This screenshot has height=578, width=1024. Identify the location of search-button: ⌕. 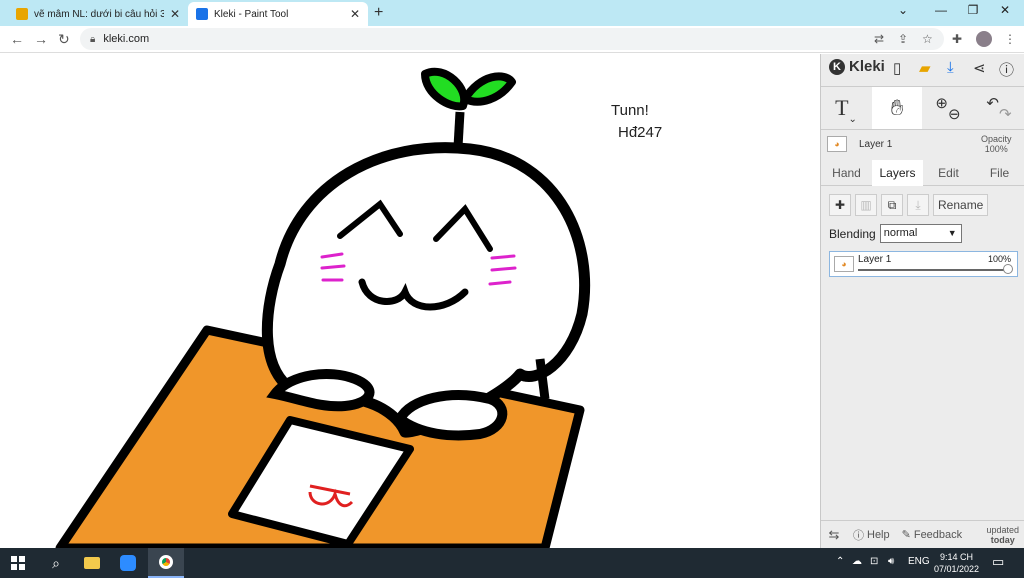
(56, 563).